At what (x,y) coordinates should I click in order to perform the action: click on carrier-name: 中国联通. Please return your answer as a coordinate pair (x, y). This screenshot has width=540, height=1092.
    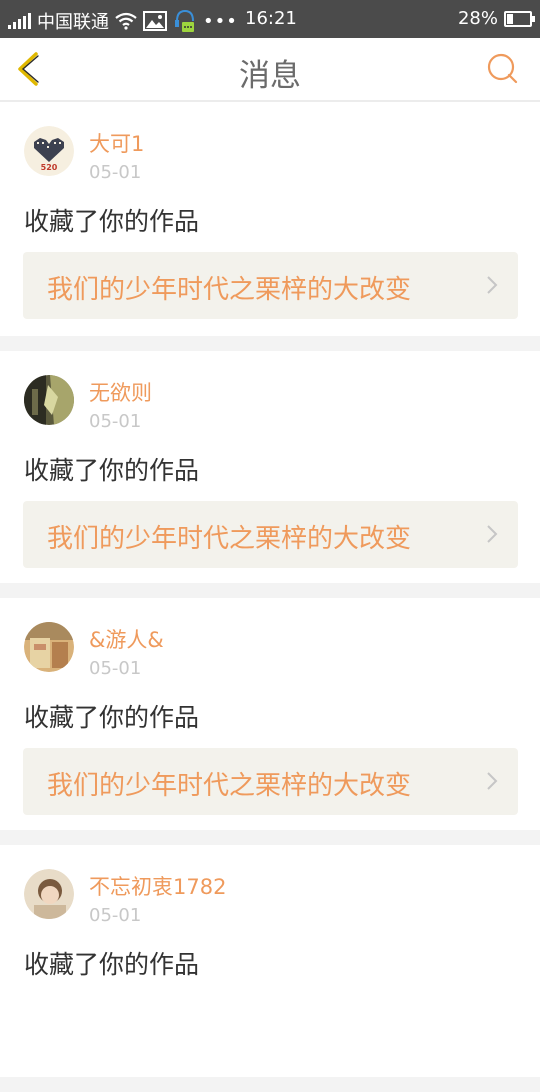
    Looking at the image, I should click on (73, 22).